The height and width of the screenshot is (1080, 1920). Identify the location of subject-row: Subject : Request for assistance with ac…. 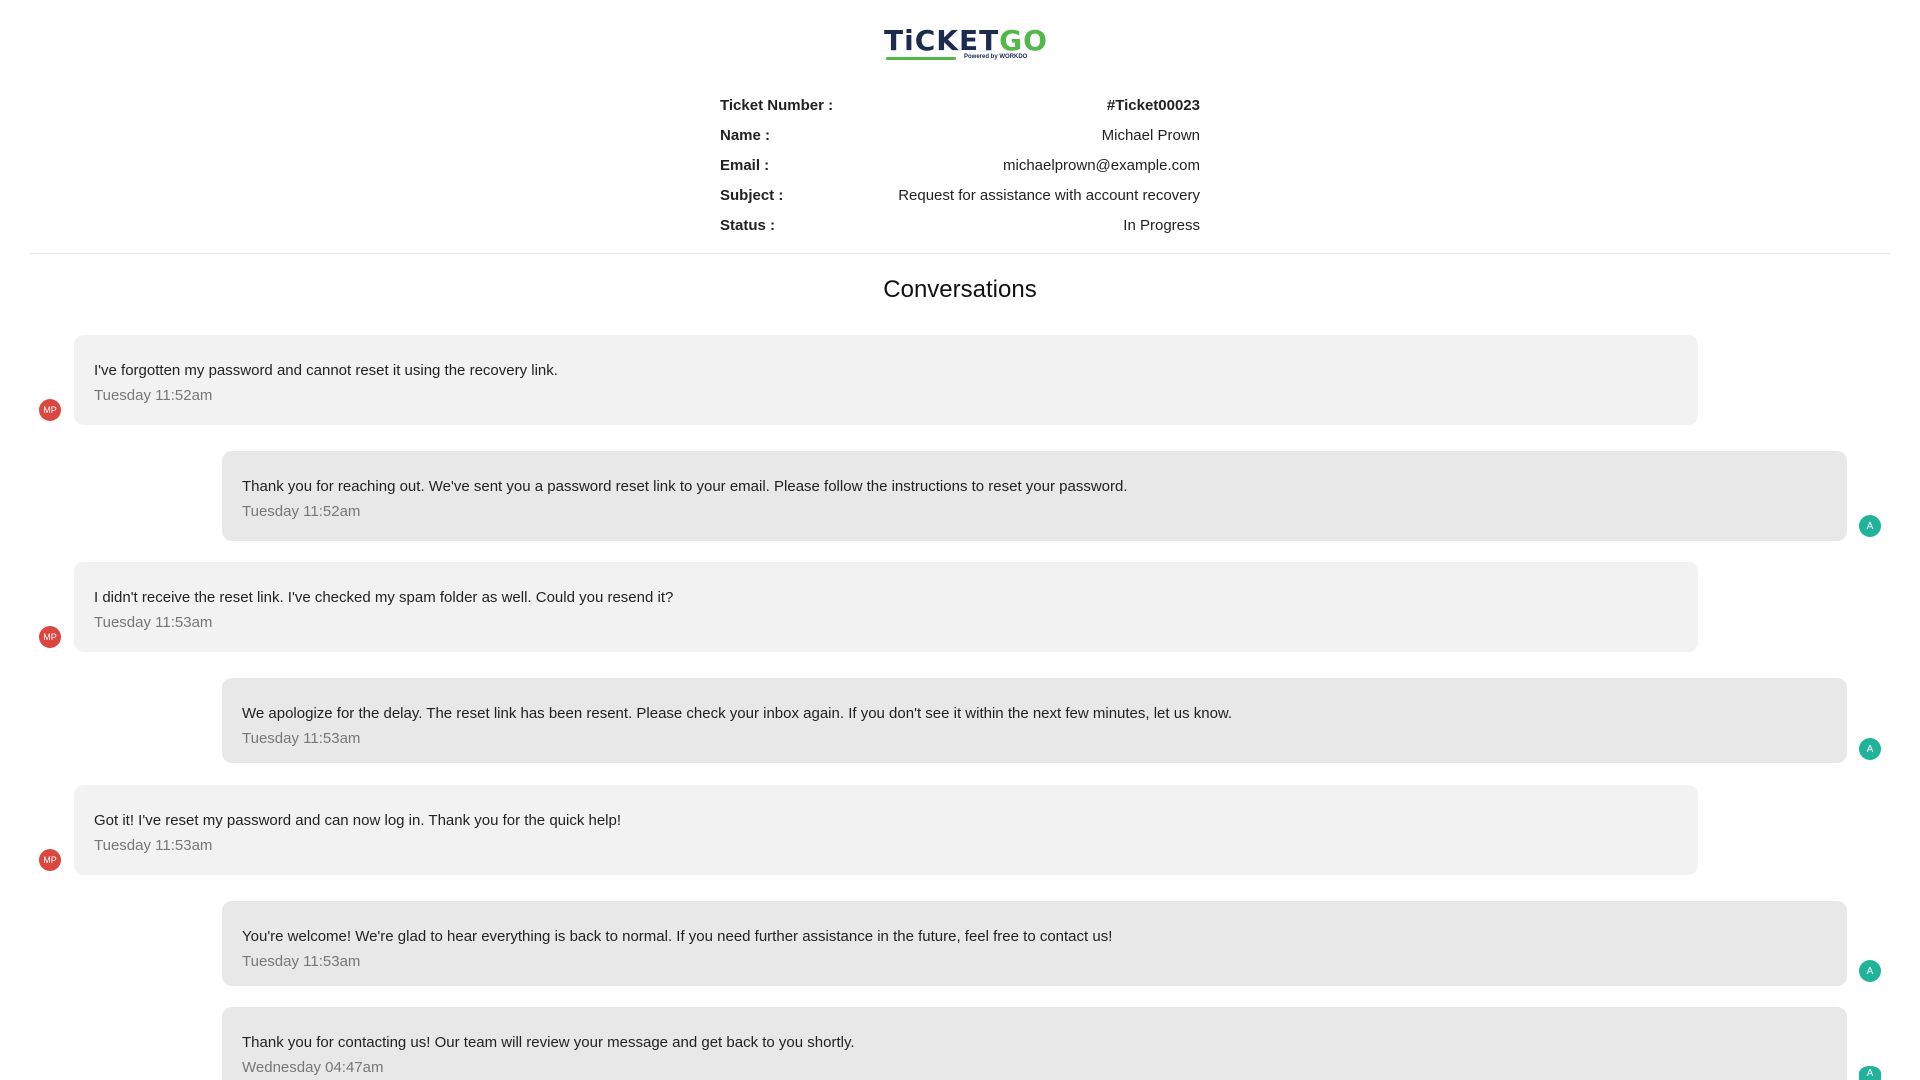
(960, 195).